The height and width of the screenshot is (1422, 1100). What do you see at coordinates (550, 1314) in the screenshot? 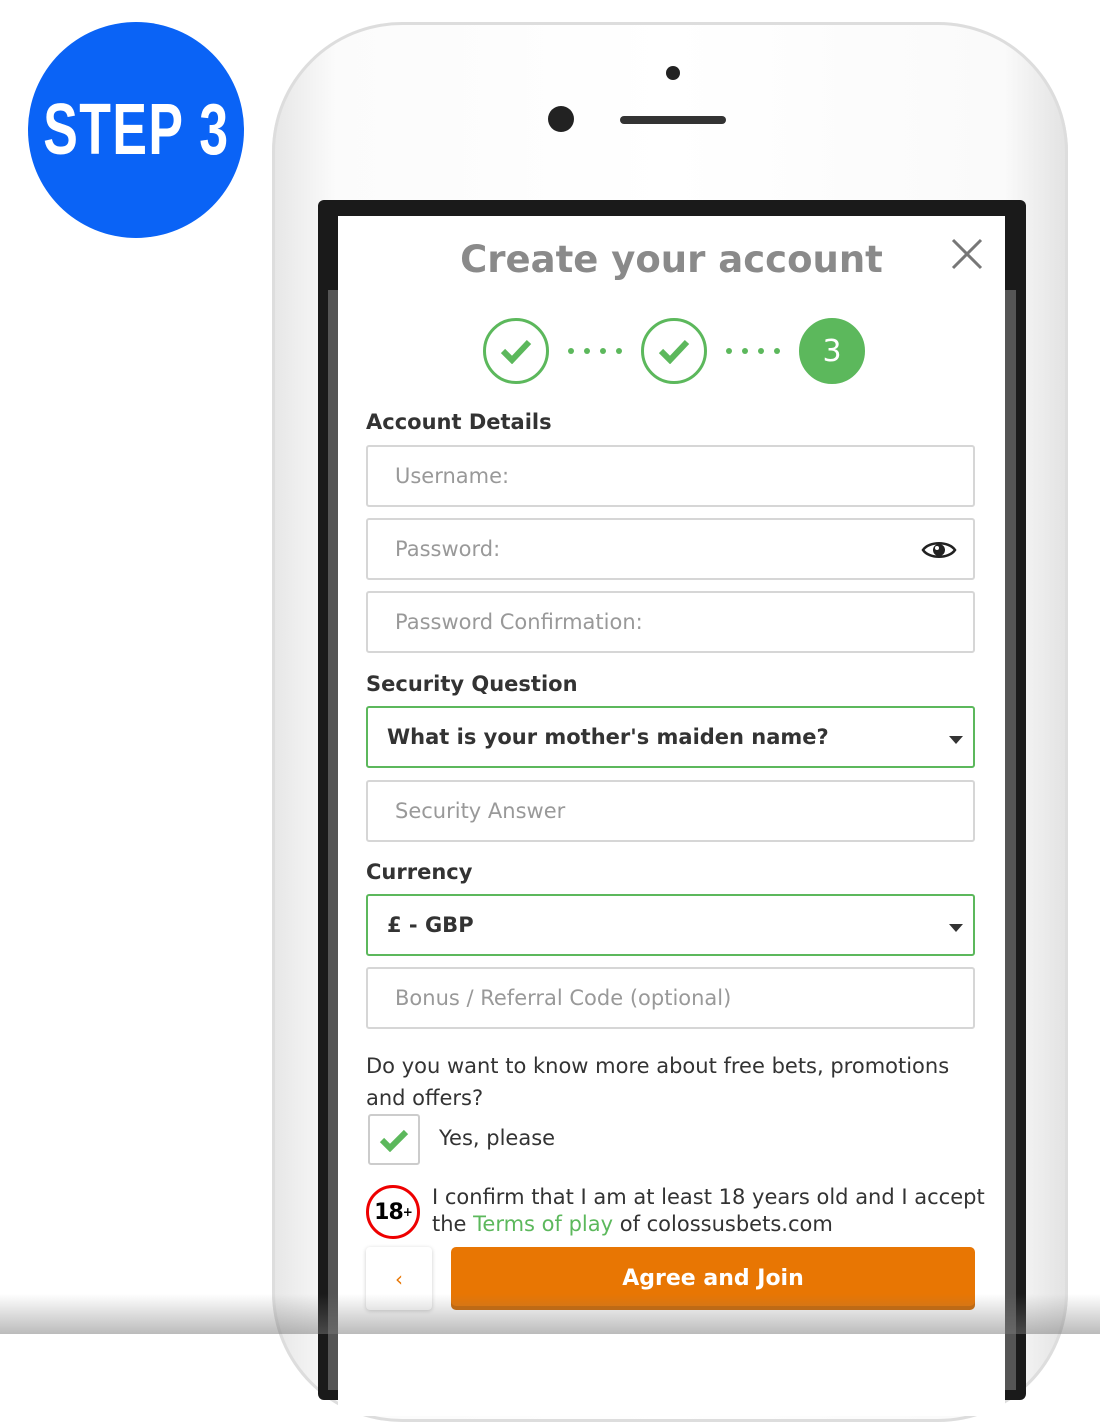
I see `bottom-shadow` at bounding box center [550, 1314].